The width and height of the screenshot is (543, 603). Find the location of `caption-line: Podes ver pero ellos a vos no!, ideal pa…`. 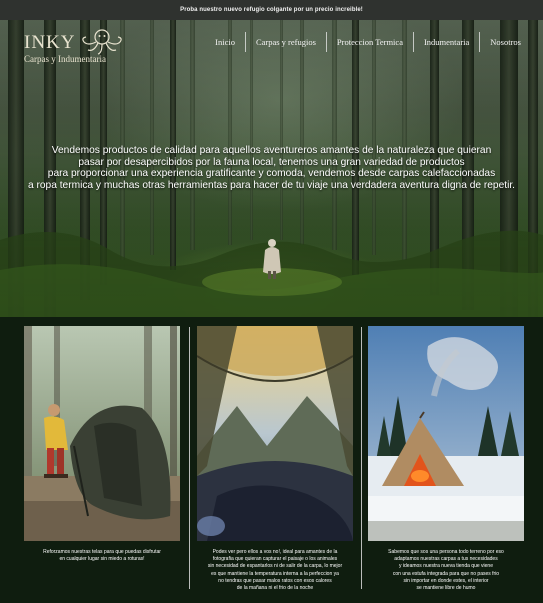

caption-line: Podes ver pero ellos a vos no!, ideal pa… is located at coordinates (275, 552).